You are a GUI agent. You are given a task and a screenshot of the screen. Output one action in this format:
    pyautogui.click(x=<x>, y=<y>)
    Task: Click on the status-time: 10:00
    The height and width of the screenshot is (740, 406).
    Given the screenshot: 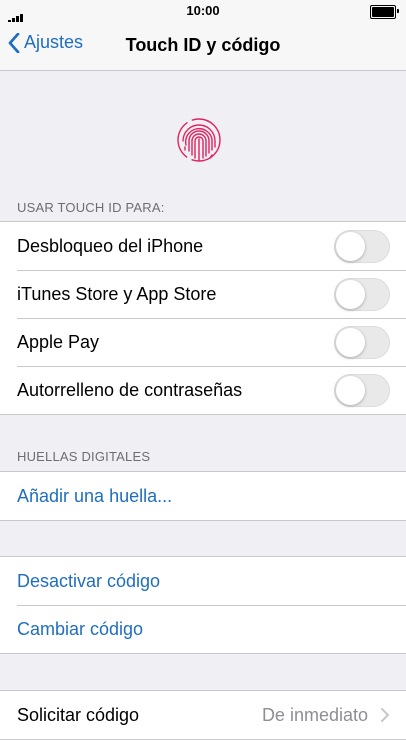 What is the action you would take?
    pyautogui.click(x=203, y=10)
    